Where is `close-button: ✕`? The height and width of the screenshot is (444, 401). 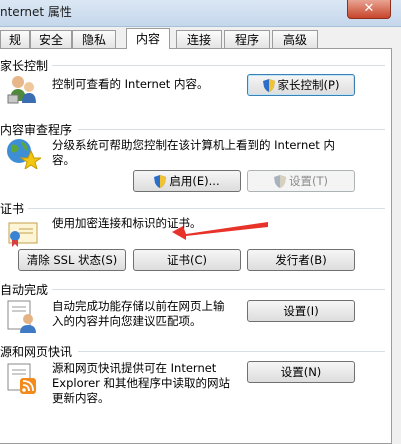
close-button: ✕ is located at coordinates (369, 9).